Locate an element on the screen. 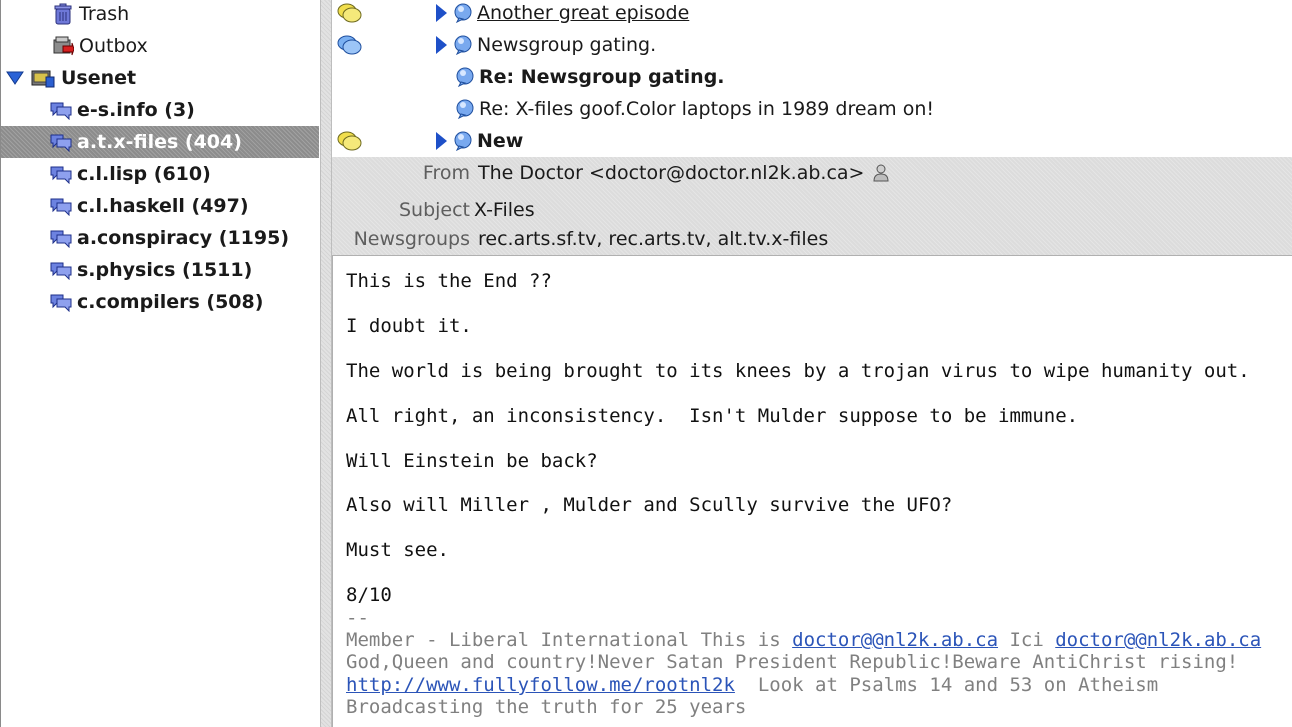  newsgroup-label: c.l.haskell (497) is located at coordinates (163, 206).